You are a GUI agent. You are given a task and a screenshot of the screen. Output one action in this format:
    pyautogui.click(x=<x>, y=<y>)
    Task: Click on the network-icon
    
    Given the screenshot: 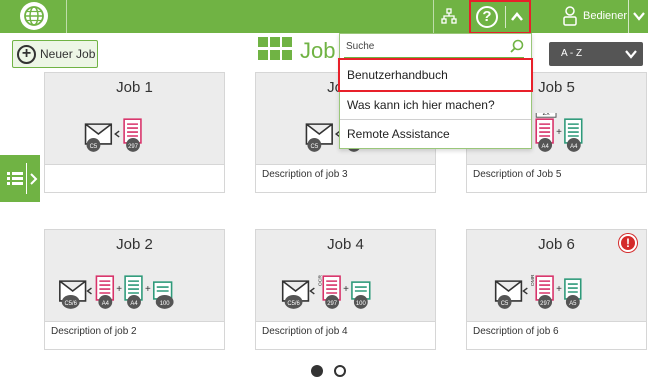 What is the action you would take?
    pyautogui.click(x=449, y=16)
    